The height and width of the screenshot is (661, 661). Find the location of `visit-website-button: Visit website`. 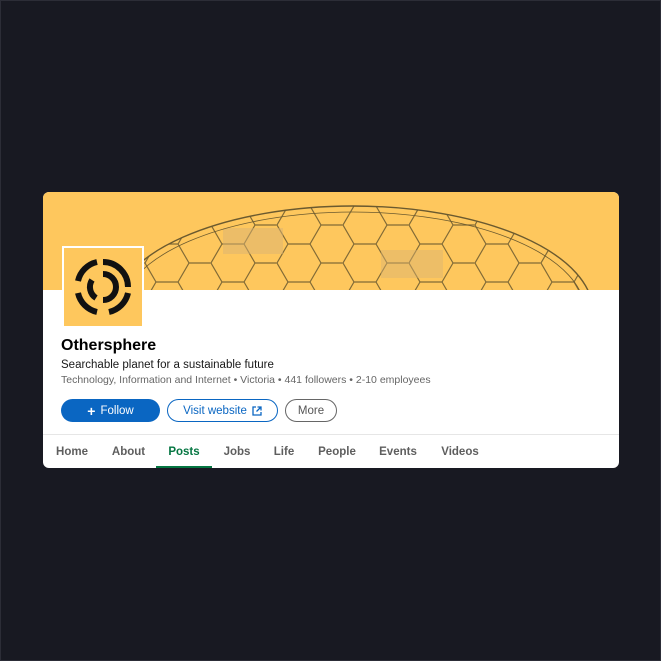

visit-website-button: Visit website is located at coordinates (222, 410).